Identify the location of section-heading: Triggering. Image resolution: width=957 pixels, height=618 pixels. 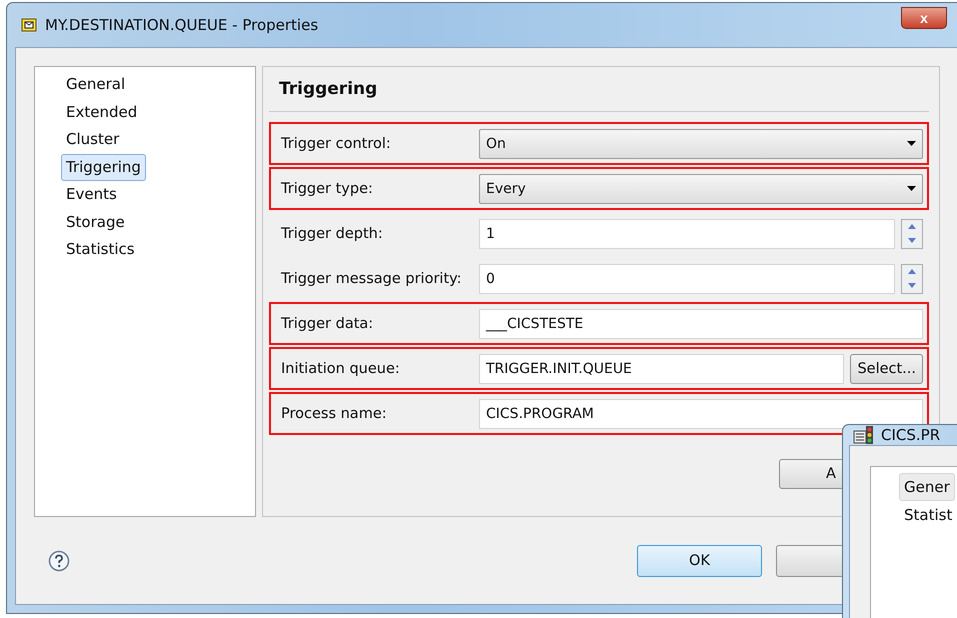
(328, 90).